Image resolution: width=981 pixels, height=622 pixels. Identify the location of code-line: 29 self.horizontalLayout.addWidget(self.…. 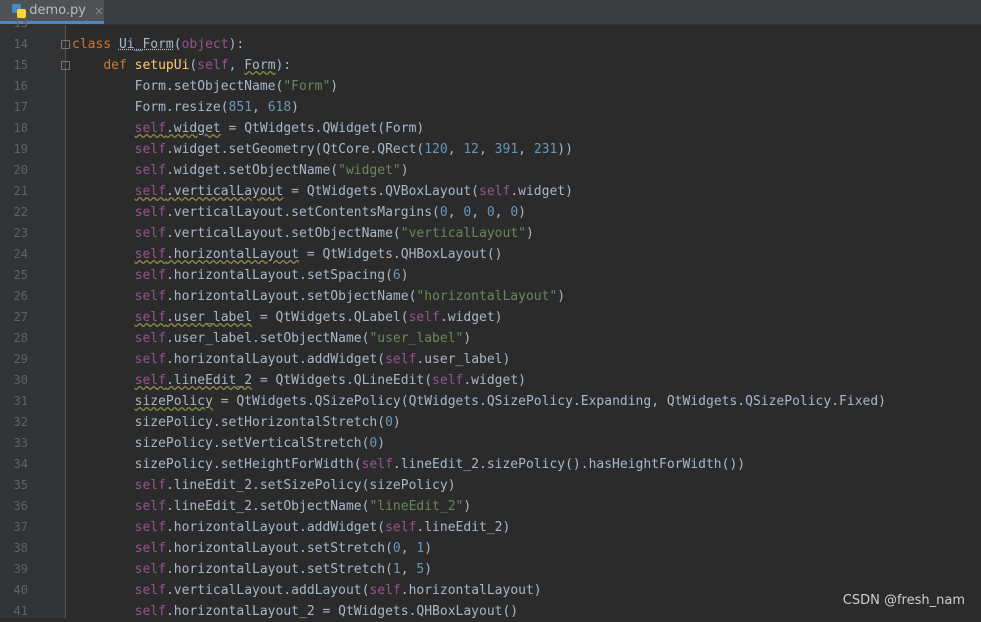
(490, 359).